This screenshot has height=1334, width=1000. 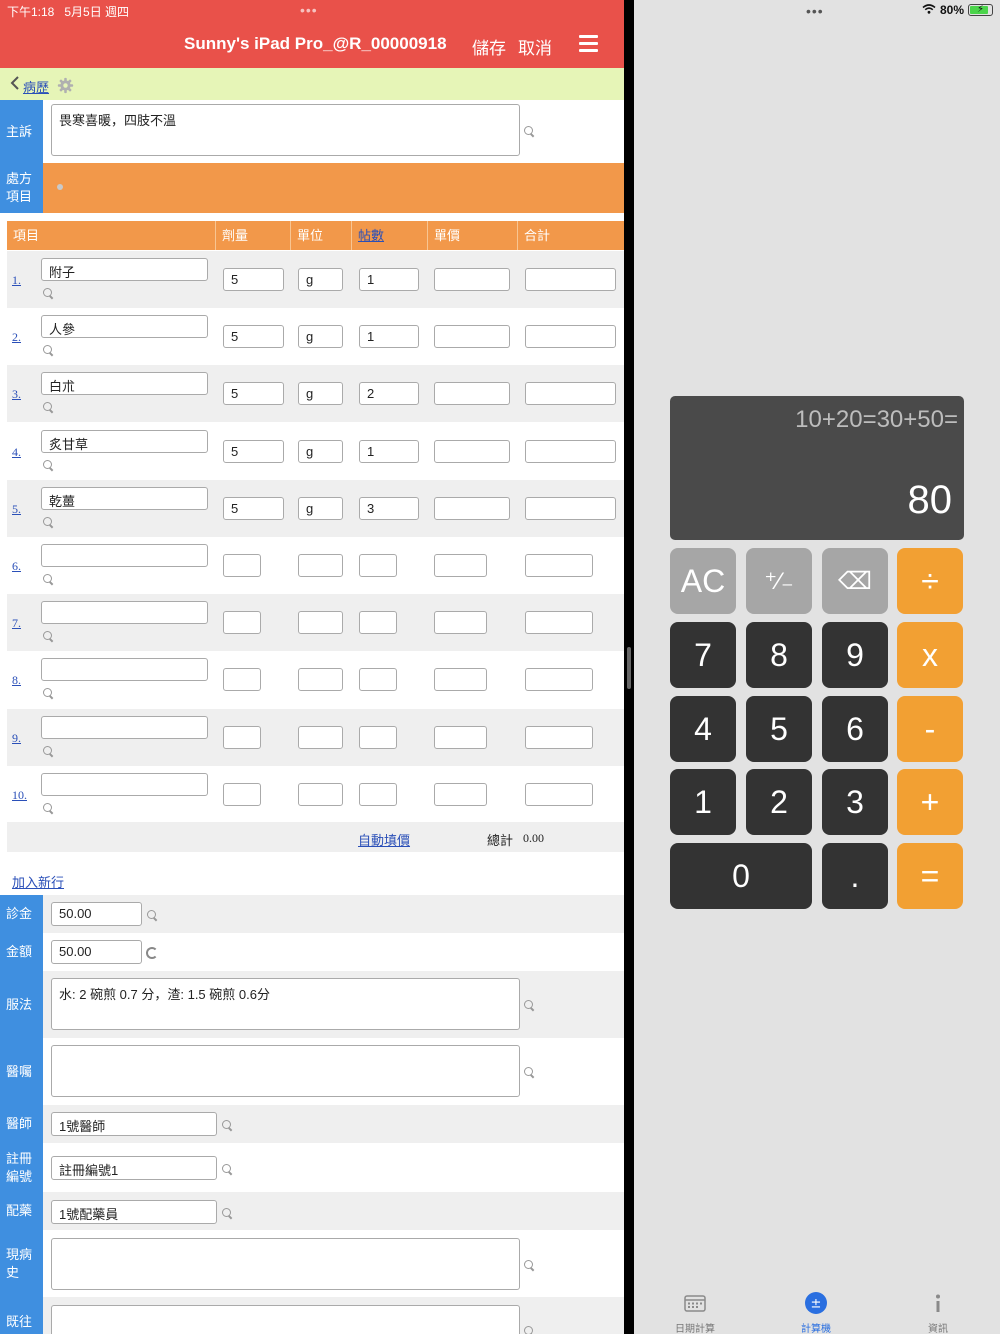 I want to click on item-input: 白朮, so click(x=124, y=384).